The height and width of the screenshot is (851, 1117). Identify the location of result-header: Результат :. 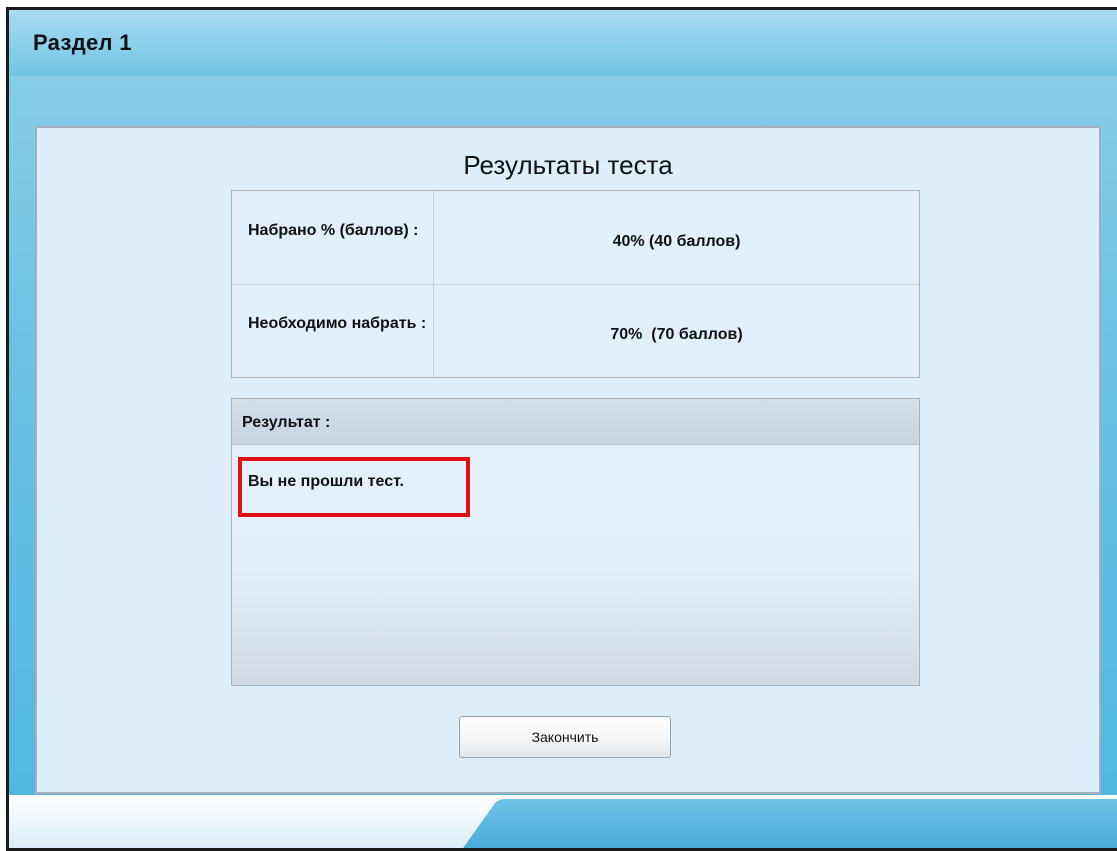
(575, 422).